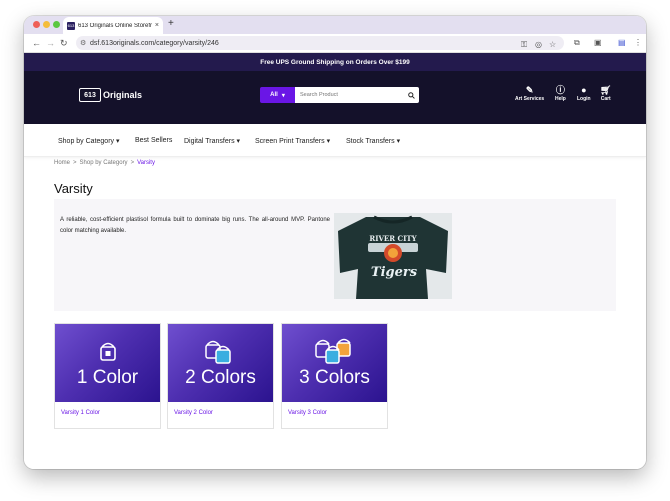 The height and width of the screenshot is (501, 670). I want to click on nav-screen-print-transfers: Screen Print Transfers ▾, so click(292, 141).